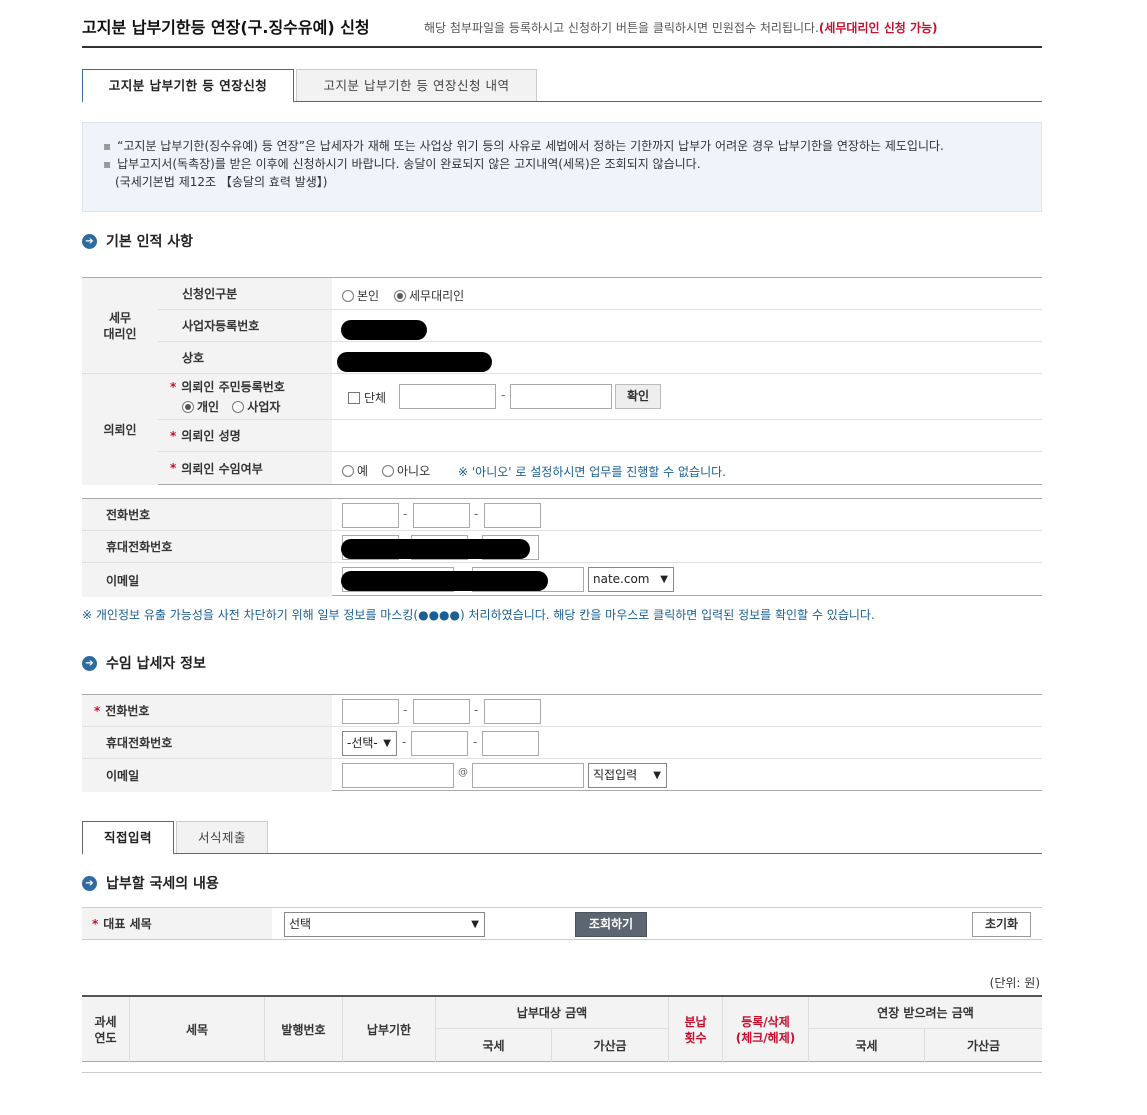 The width and height of the screenshot is (1147, 1115). What do you see at coordinates (562, 547) in the screenshot?
I see `mobile-row: 휴대전화번호` at bounding box center [562, 547].